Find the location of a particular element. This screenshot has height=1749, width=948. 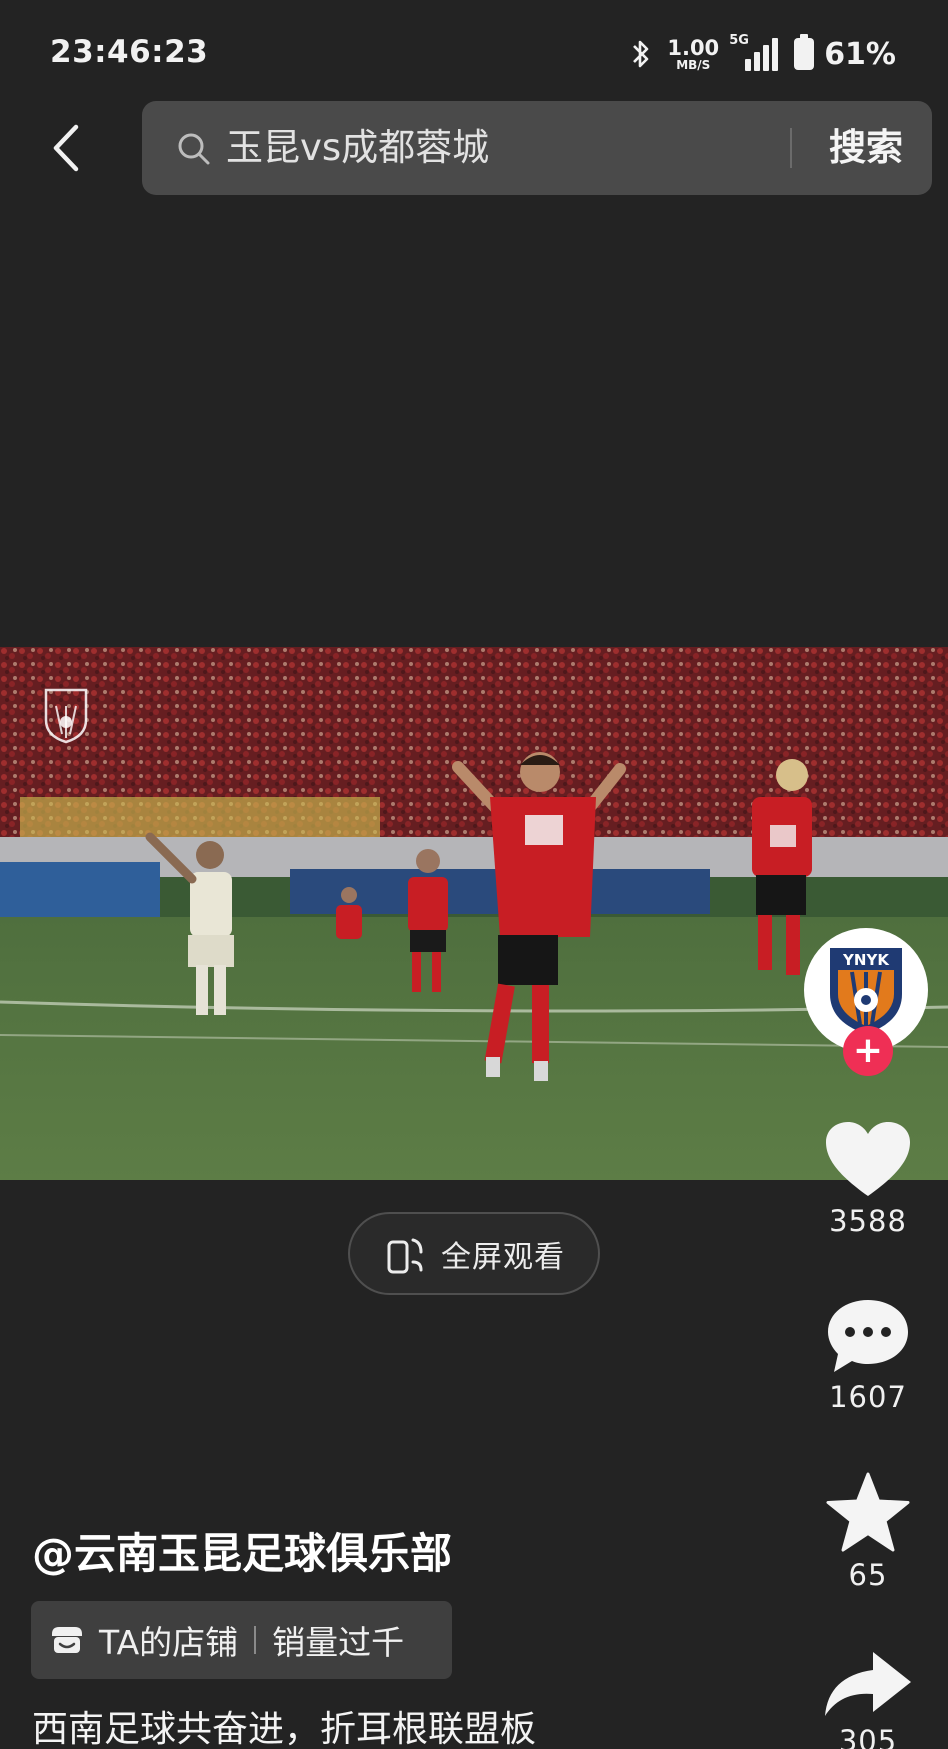

comment-action: 1607 is located at coordinates (868, 1355).